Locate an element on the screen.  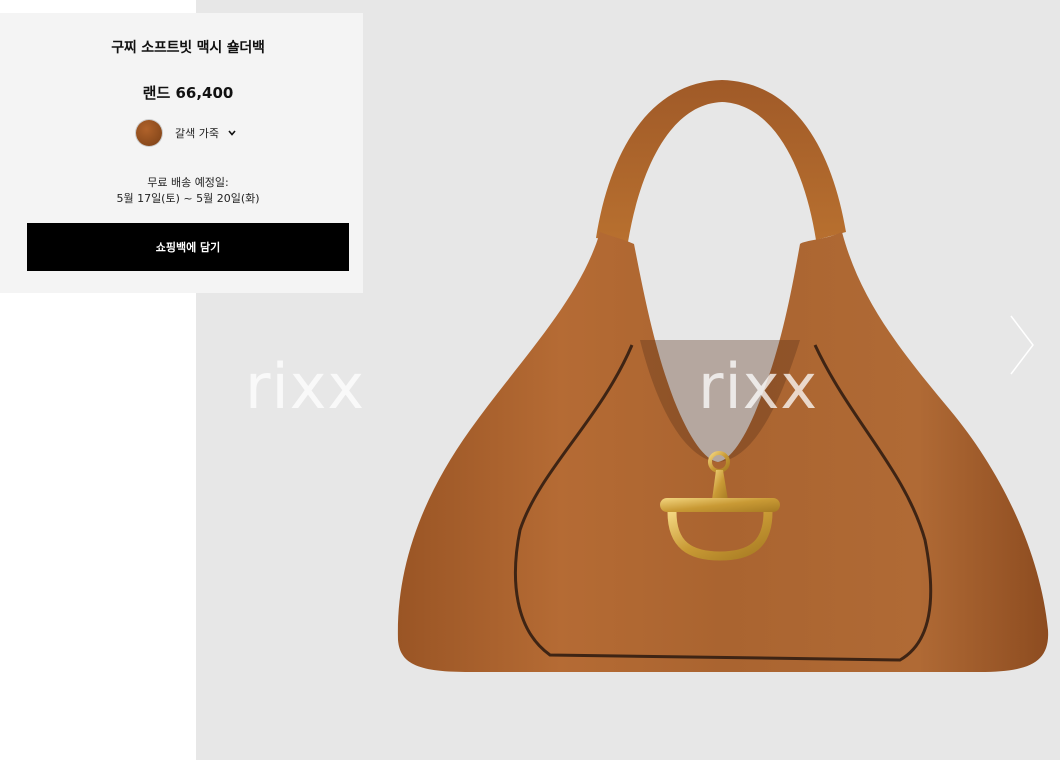
bag-handle is located at coordinates (721, 161).